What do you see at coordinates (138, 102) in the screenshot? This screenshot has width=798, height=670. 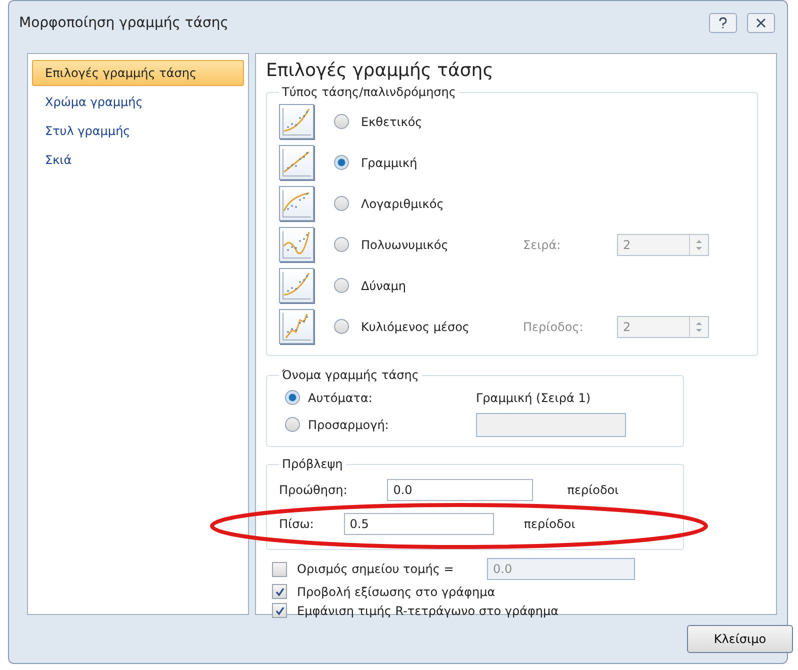 I see `sidebar-item: Χρώμα γραμμής` at bounding box center [138, 102].